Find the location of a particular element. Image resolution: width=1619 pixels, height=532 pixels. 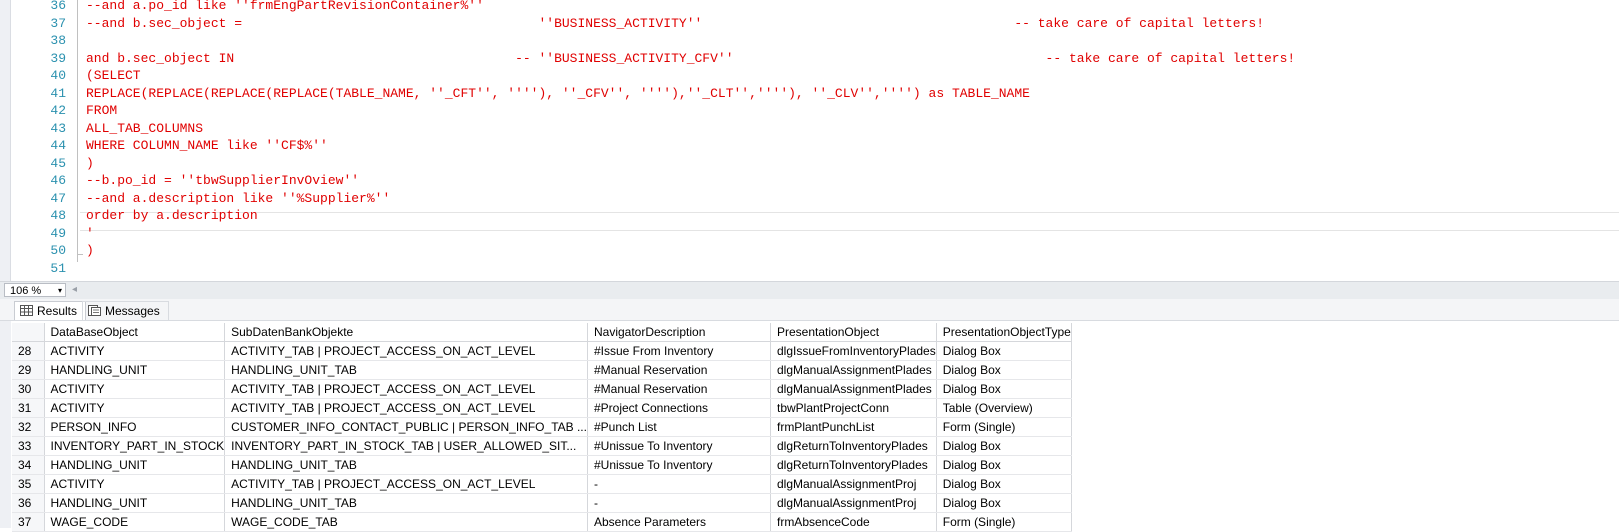

grid-cell: frmAbsenceCode is located at coordinates (853, 522).